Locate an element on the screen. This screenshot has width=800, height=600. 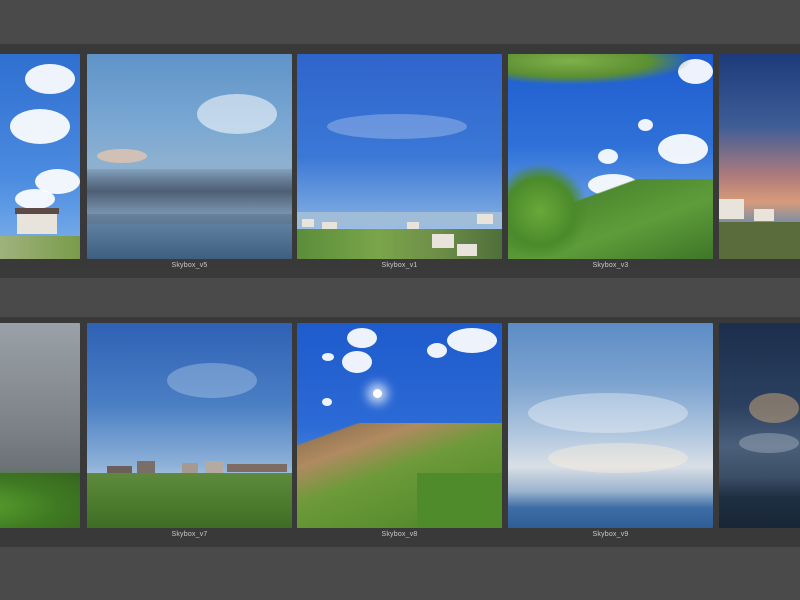
bottom-separator is located at coordinates (400, 543).